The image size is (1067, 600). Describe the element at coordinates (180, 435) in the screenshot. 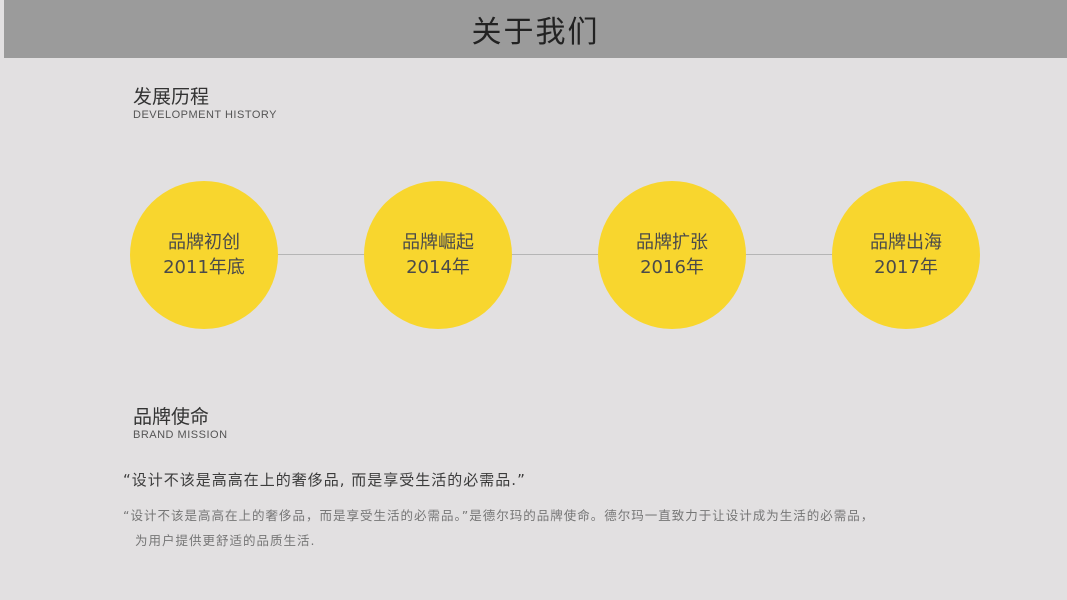

I see `mission-subtitle: BRAND MISSION` at that location.